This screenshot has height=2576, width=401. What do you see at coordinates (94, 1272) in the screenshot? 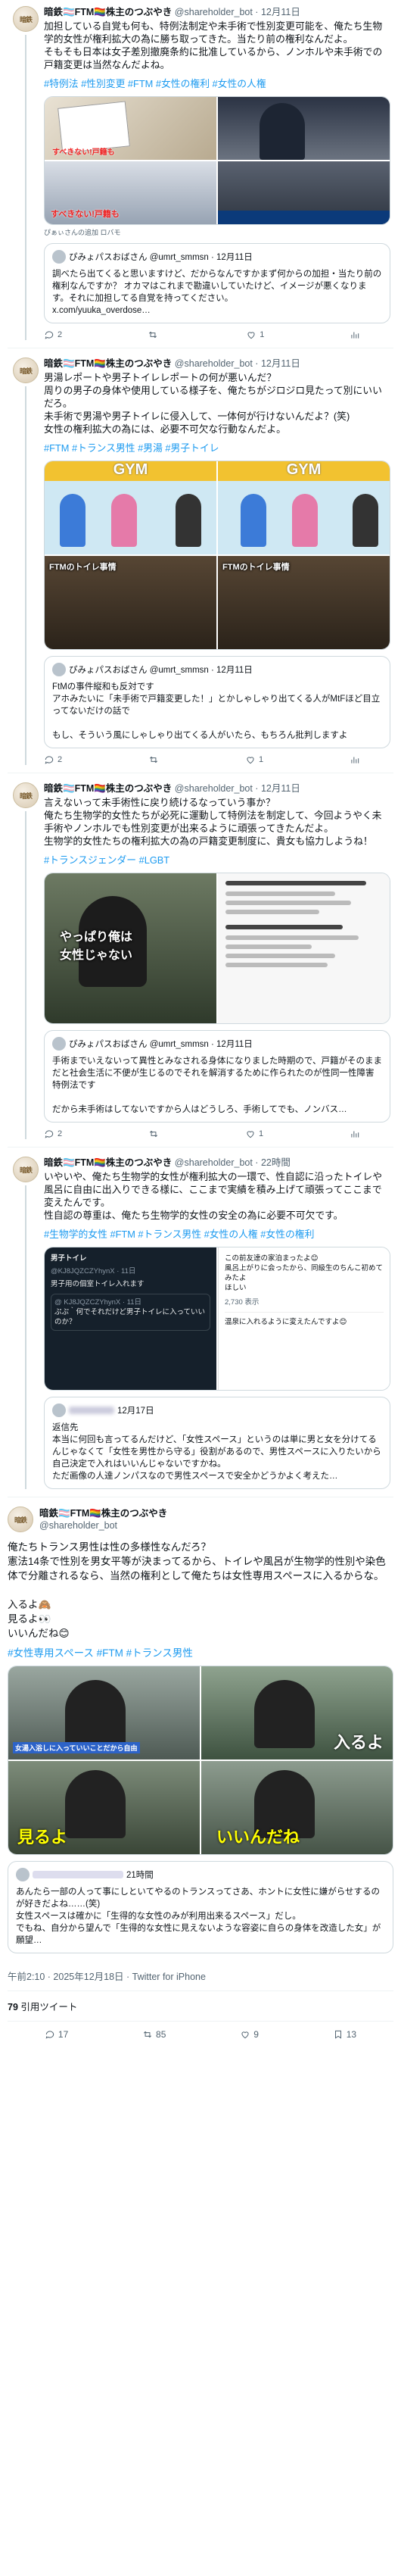
I see `screenshot-handle: @KJ8JQZCZYhynX · 11日` at bounding box center [94, 1272].